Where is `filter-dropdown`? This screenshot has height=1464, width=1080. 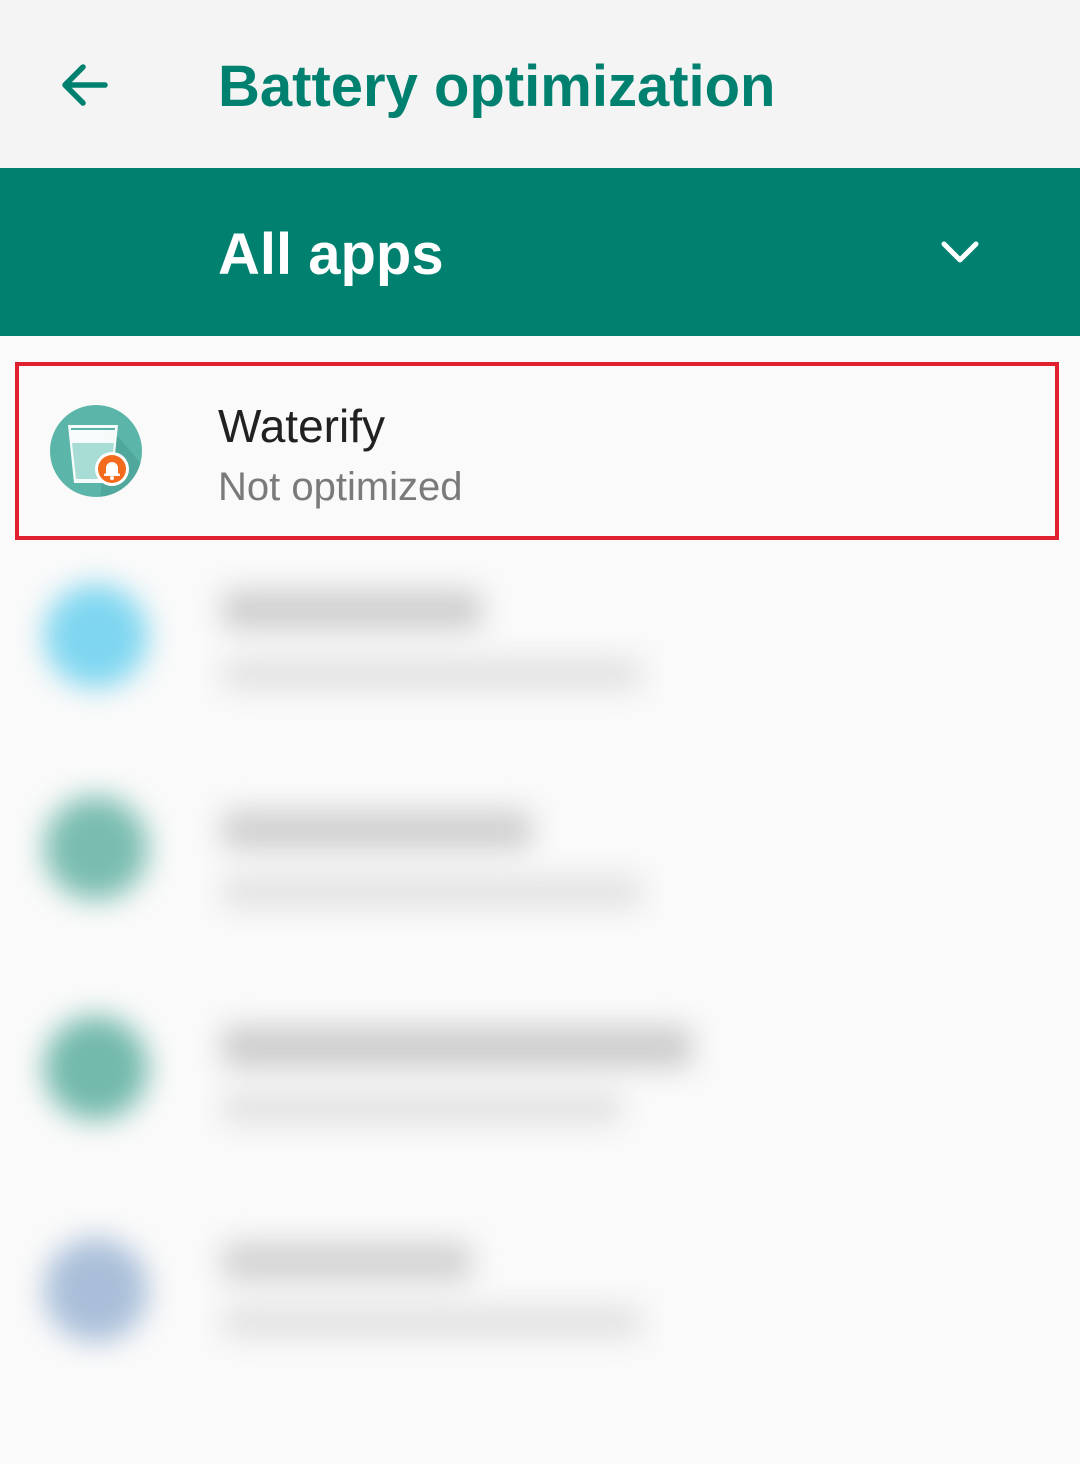
filter-dropdown is located at coordinates (540, 252).